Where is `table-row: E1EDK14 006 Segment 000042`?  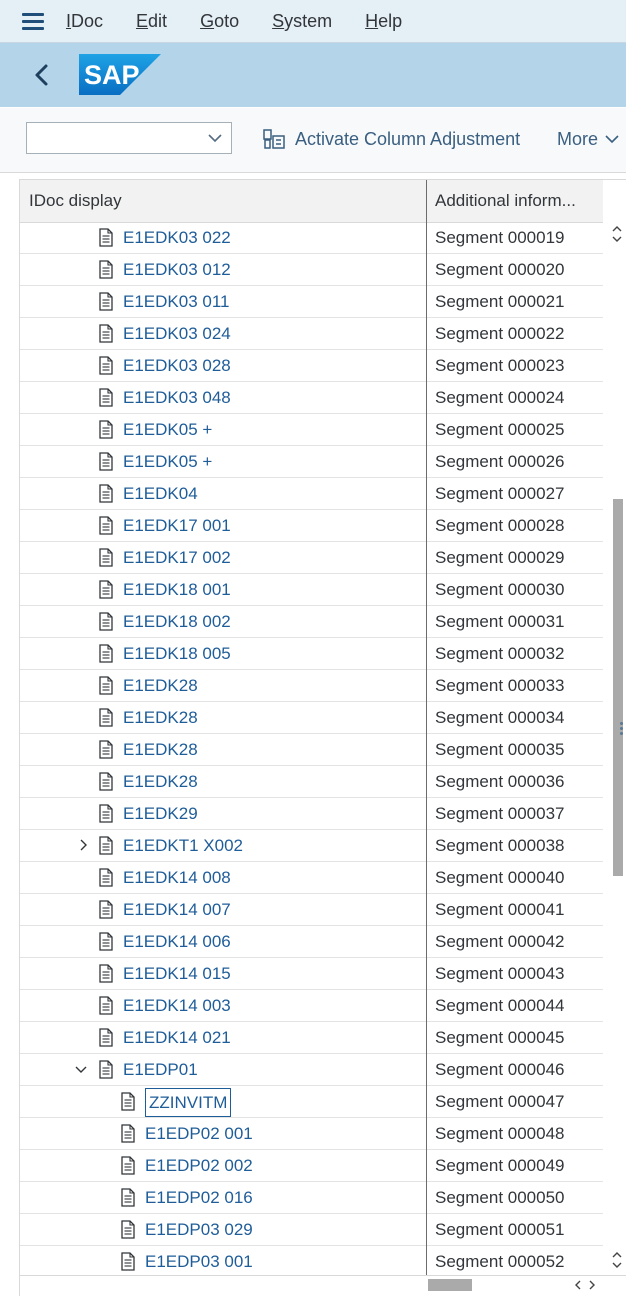 table-row: E1EDK14 006 Segment 000042 is located at coordinates (311, 942).